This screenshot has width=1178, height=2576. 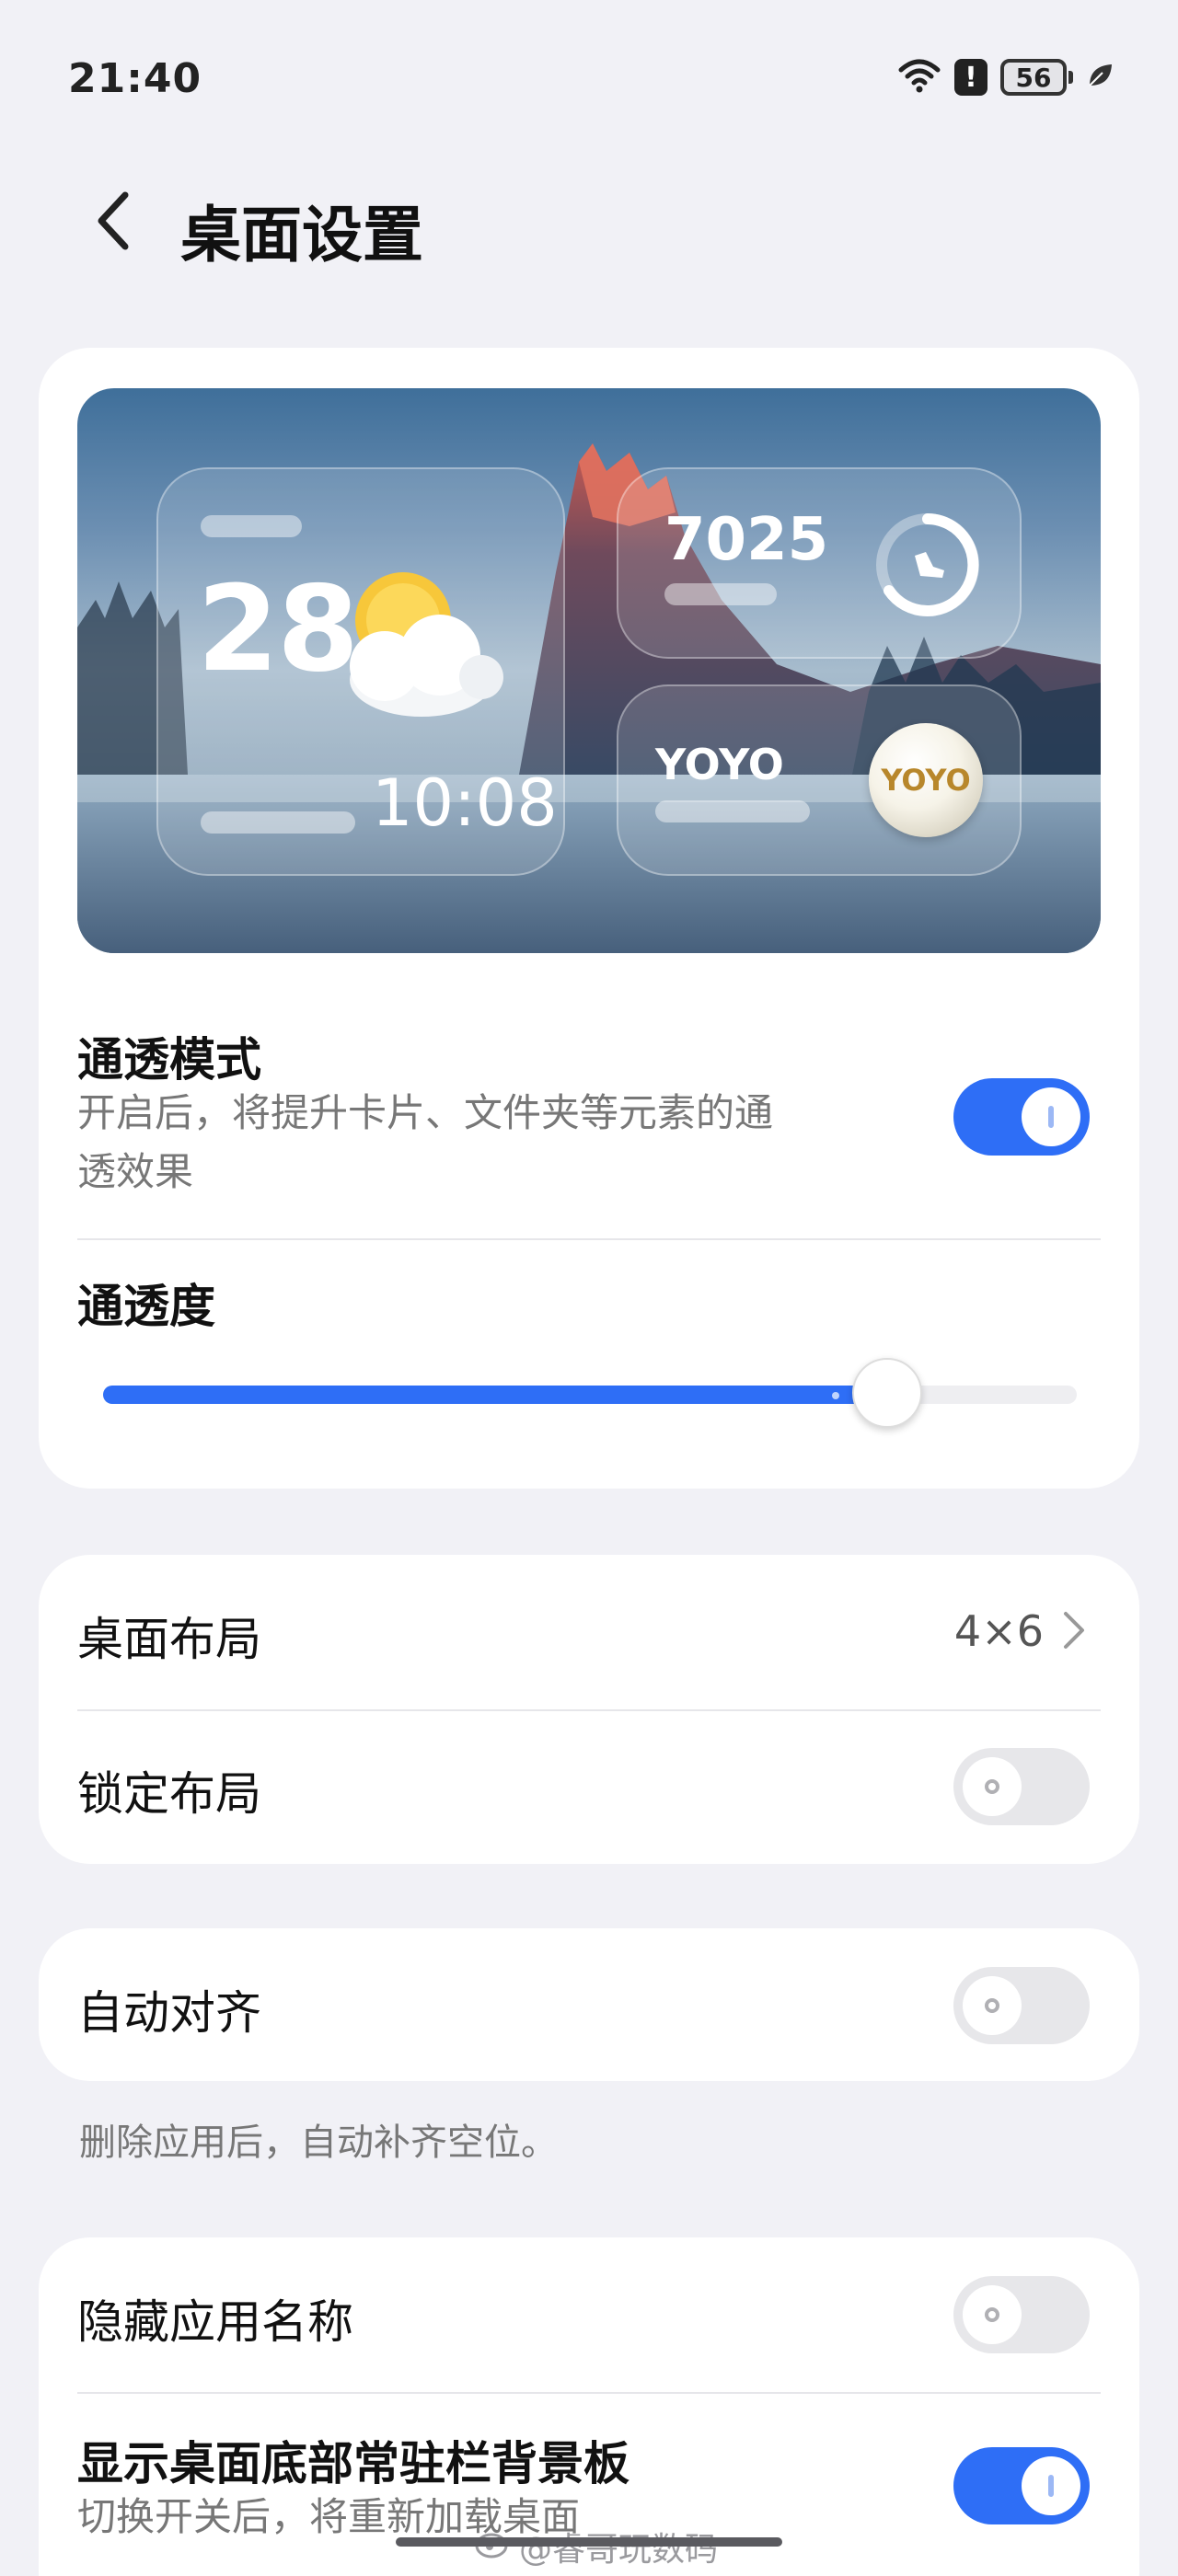 I want to click on auto-align-toggle, so click(x=1021, y=2005).